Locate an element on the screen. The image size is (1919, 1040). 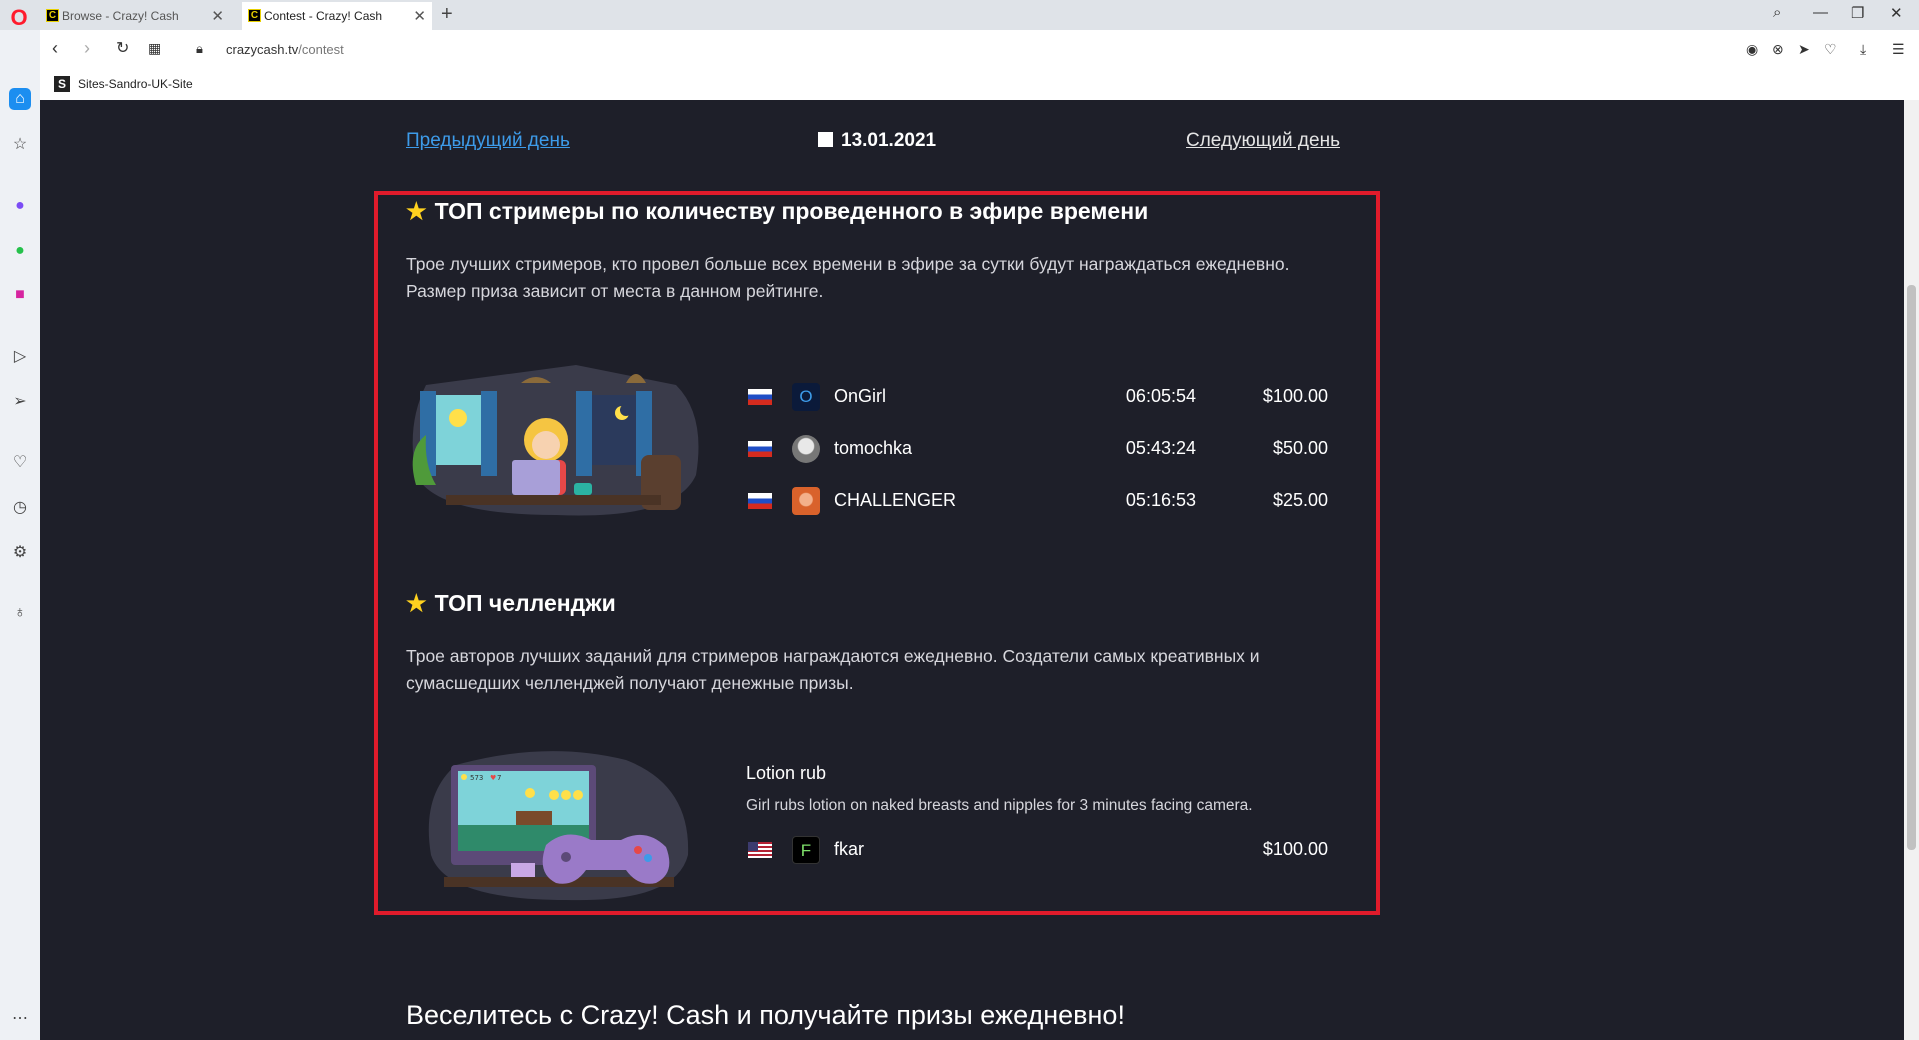
player-icon: ▷ is located at coordinates (20, 357).